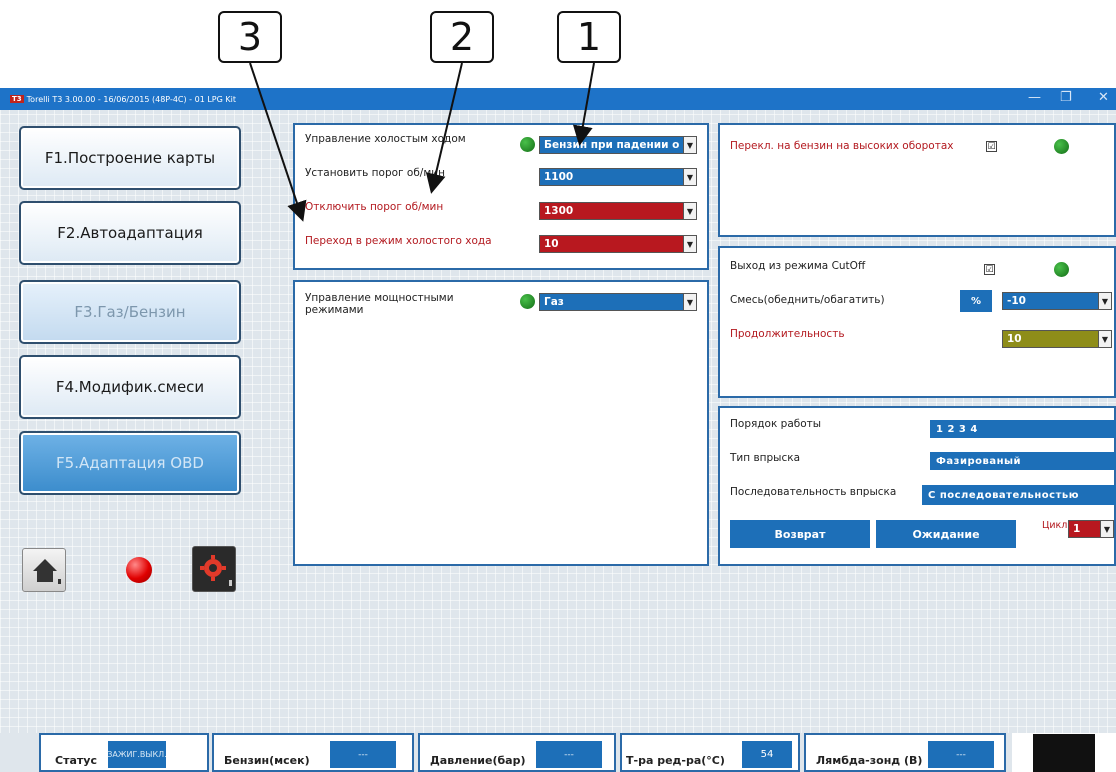 This screenshot has height=772, width=1116. Describe the element at coordinates (1057, 339) in the screenshot. I see `duration-select: 10 ▼` at that location.